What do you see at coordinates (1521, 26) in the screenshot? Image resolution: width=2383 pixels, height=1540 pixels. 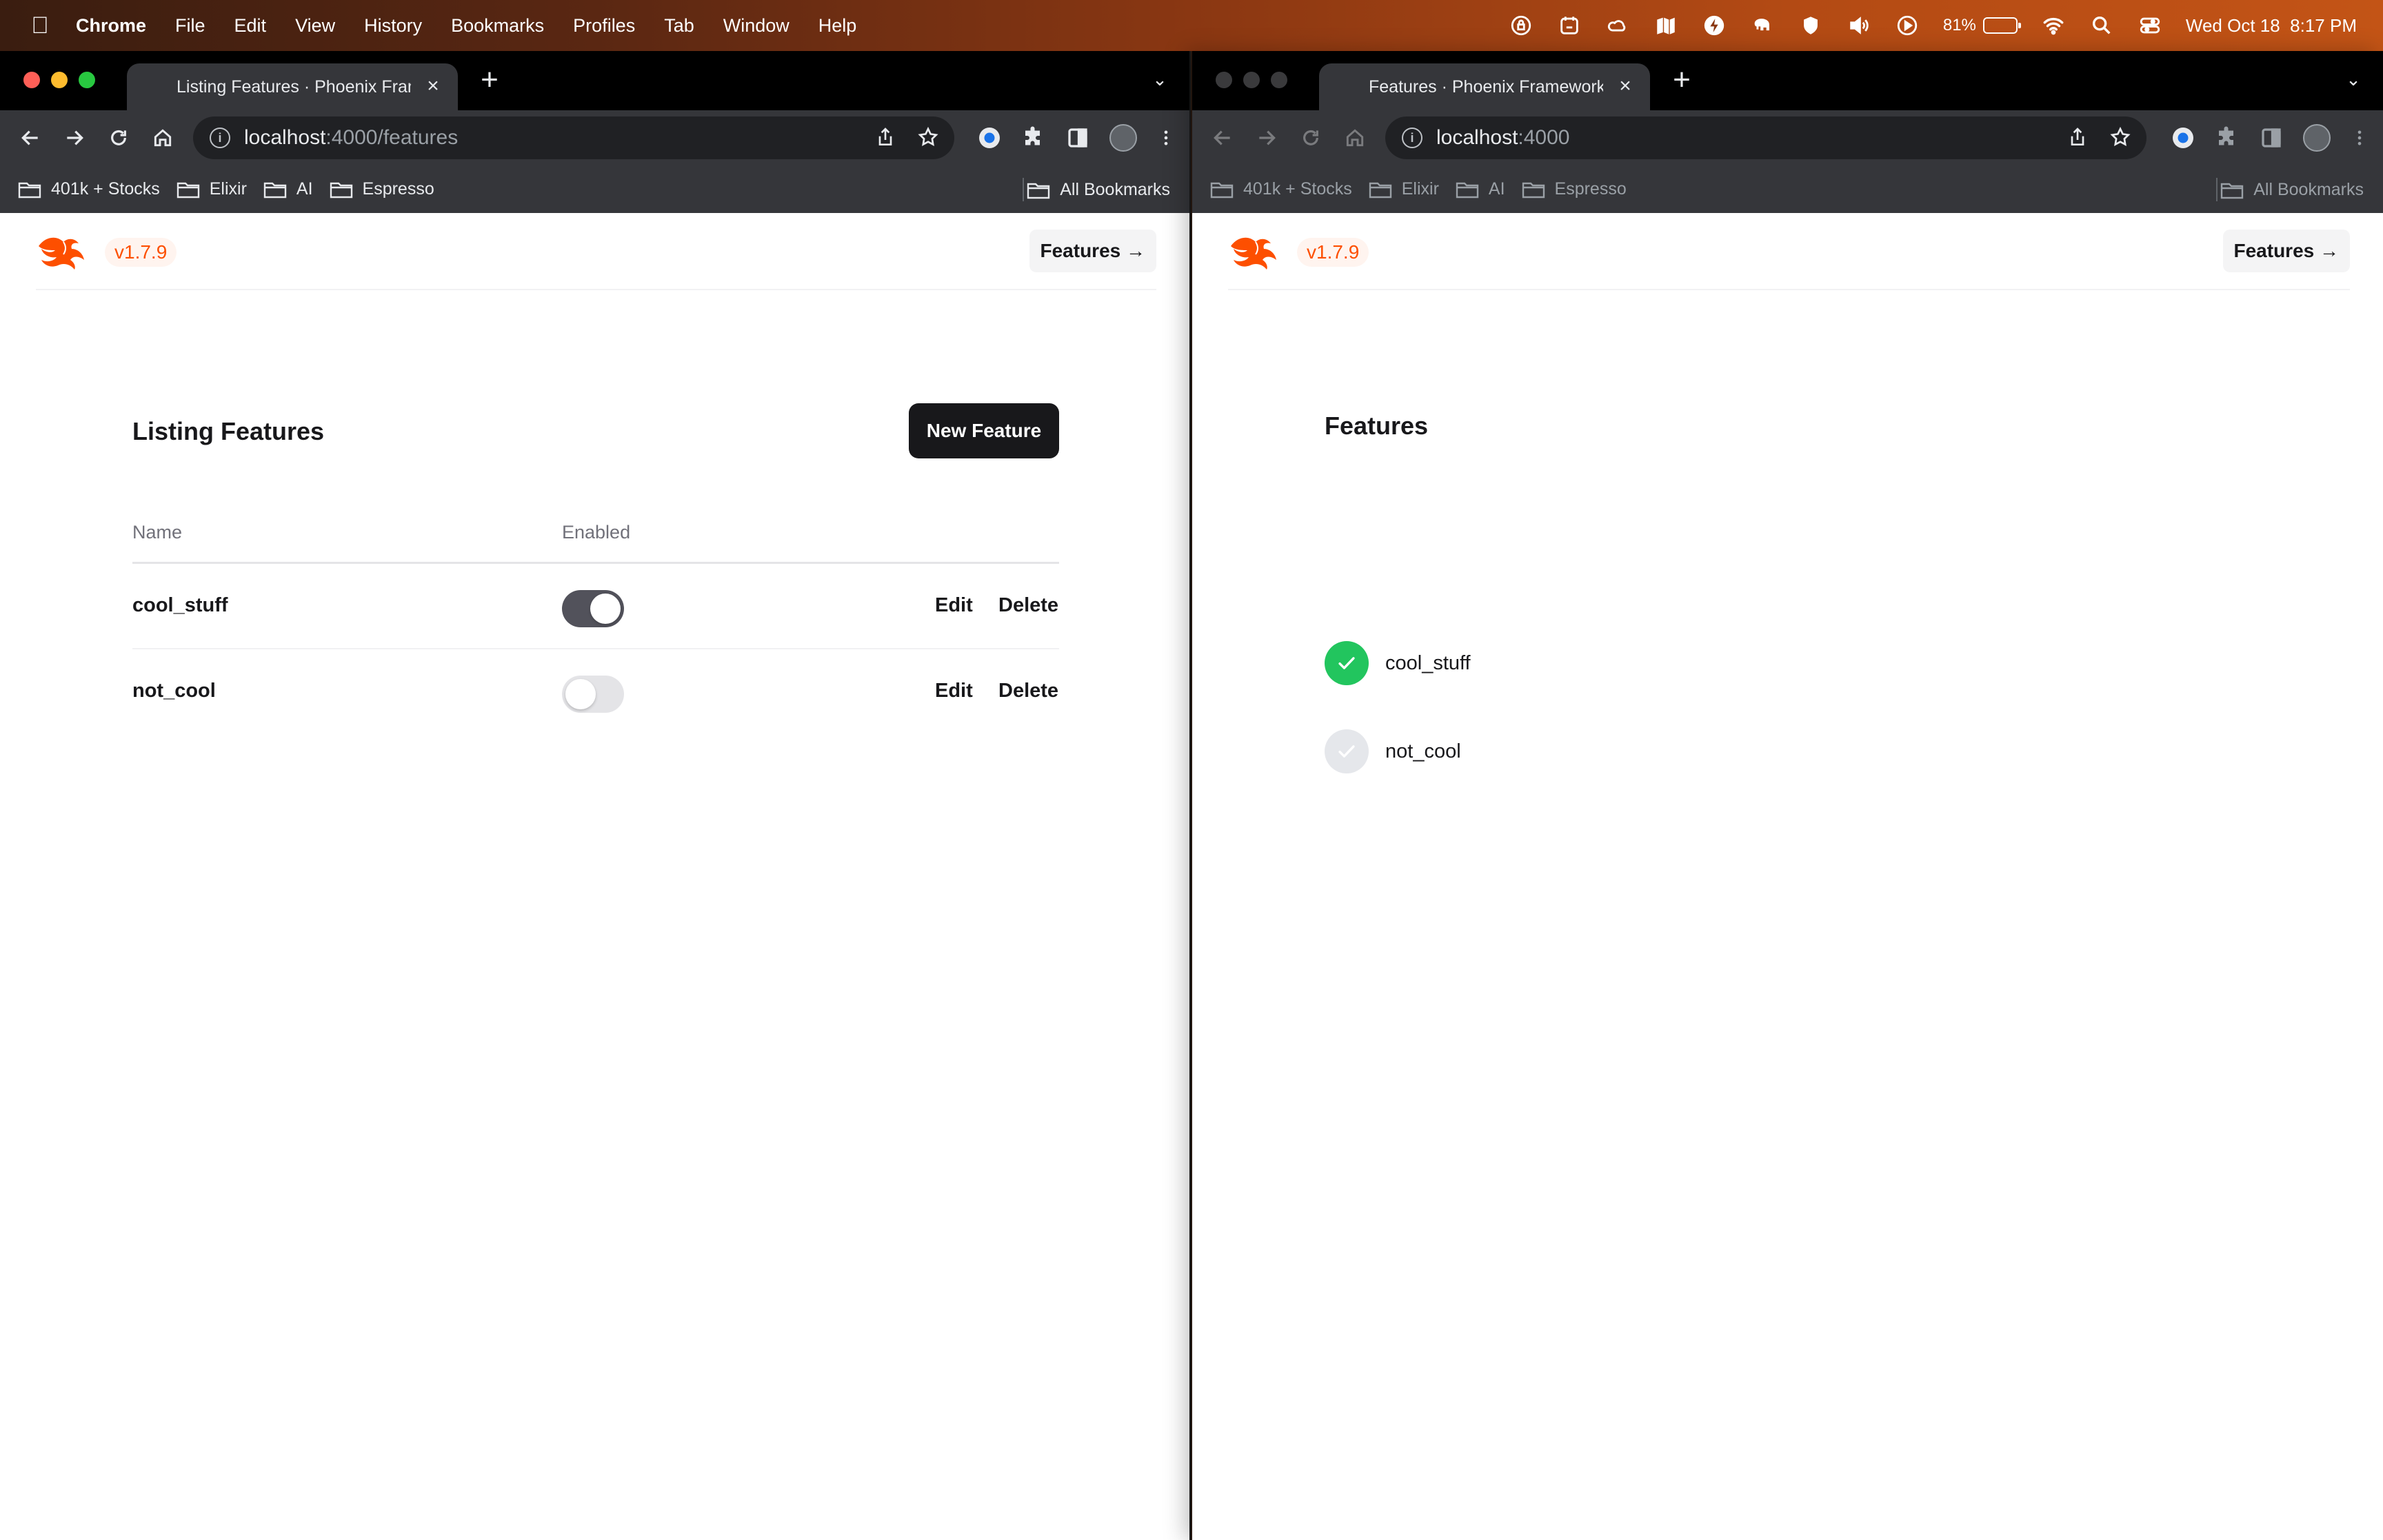 I see `lock-app-icon` at bounding box center [1521, 26].